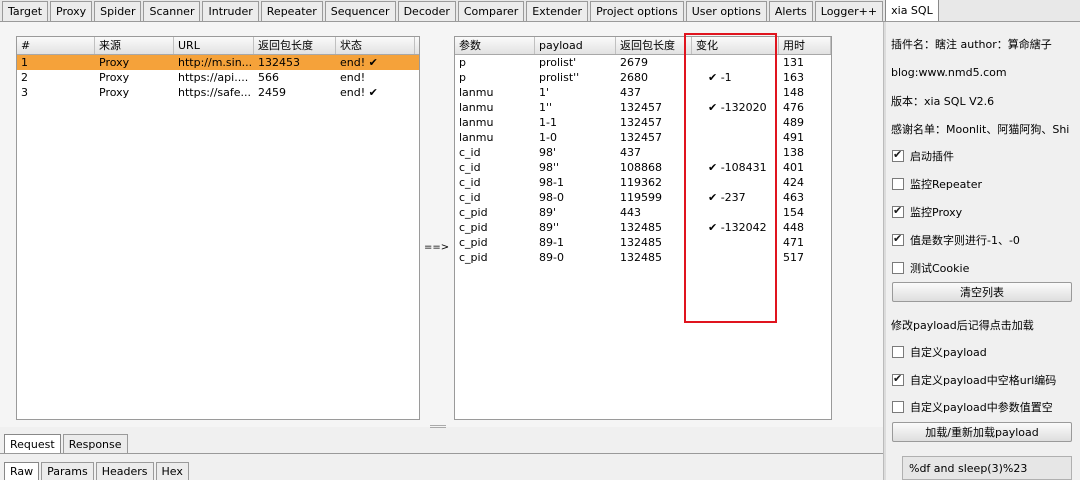 The height and width of the screenshot is (480, 1080). Describe the element at coordinates (735, 242) in the screenshot. I see `cell-change` at that location.